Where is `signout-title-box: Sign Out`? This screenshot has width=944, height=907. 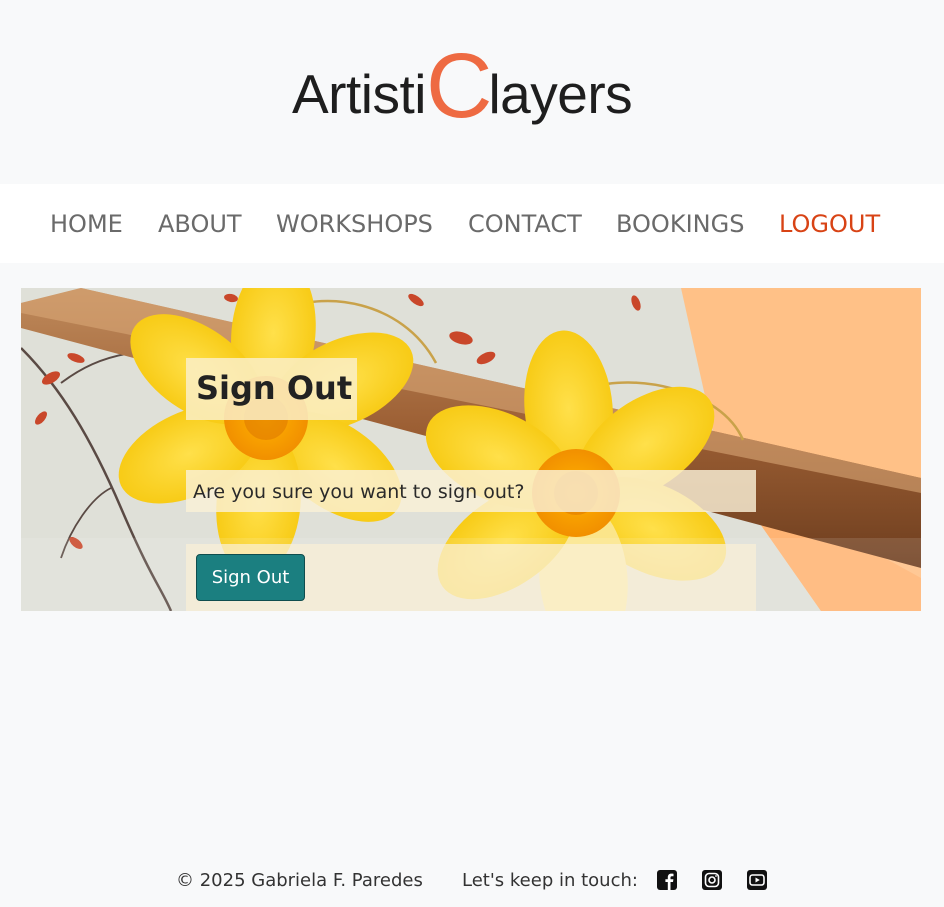 signout-title-box: Sign Out is located at coordinates (271, 389).